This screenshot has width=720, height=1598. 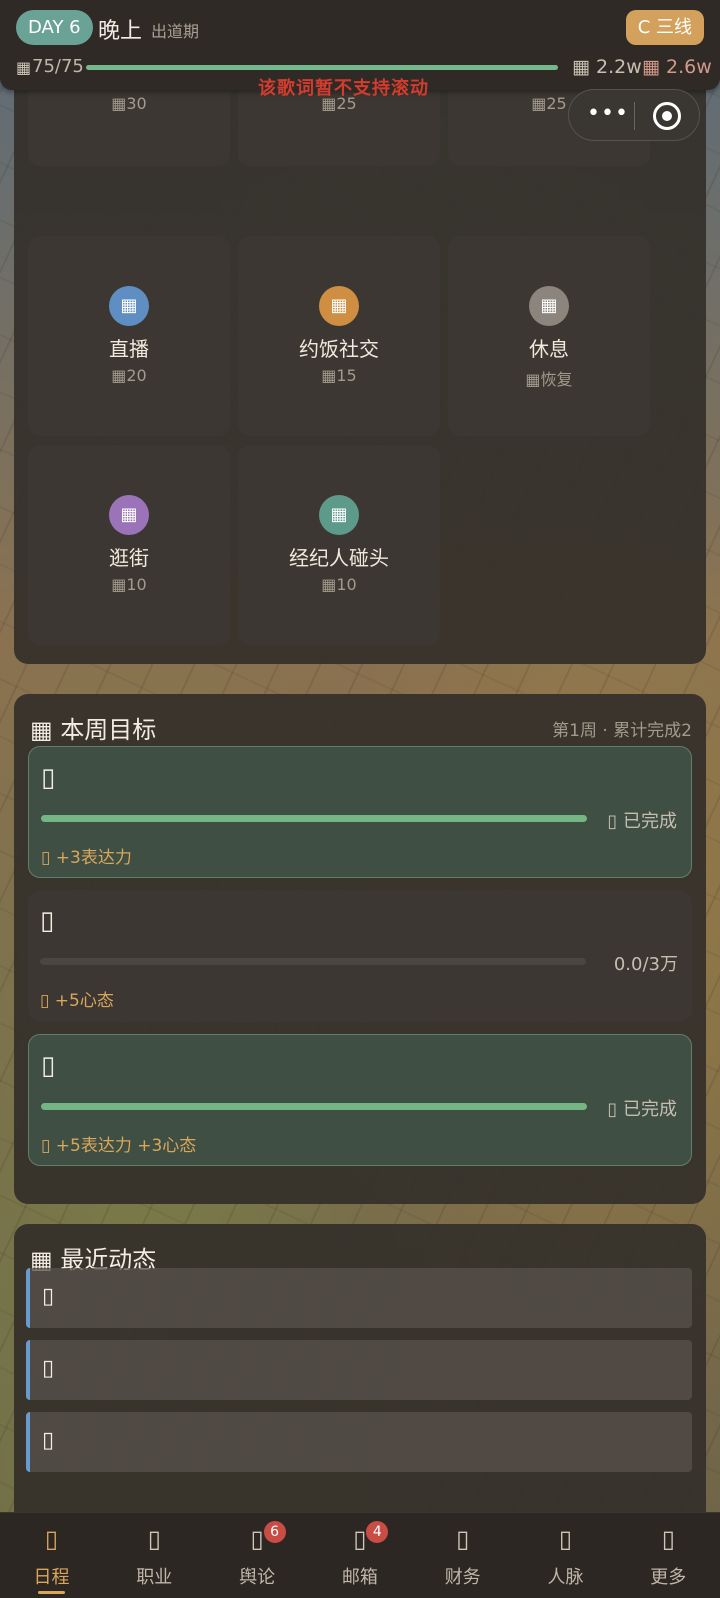 What do you see at coordinates (54, 27) in the screenshot?
I see `day-badge: DAY 6` at bounding box center [54, 27].